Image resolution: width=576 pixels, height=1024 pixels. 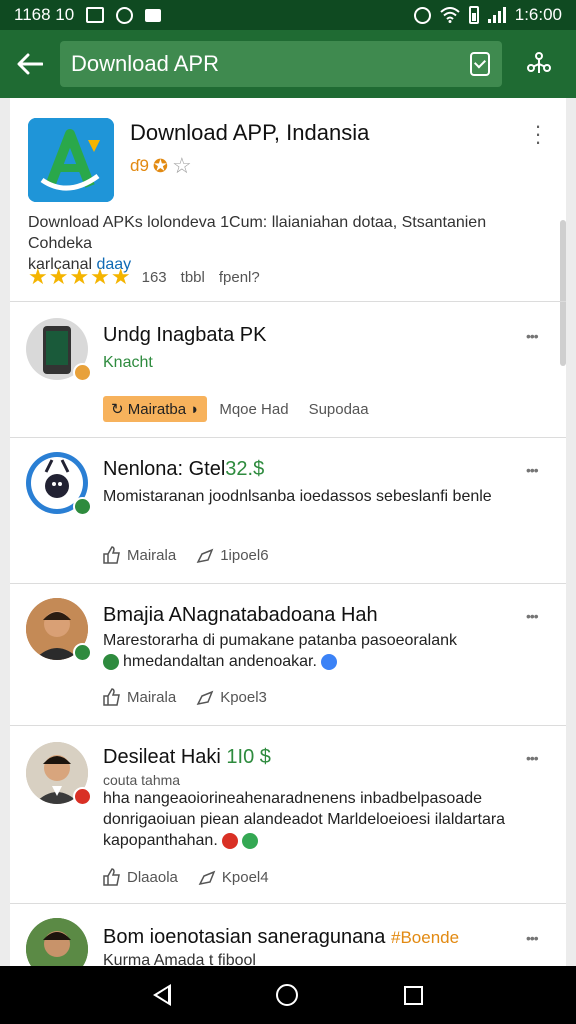 What do you see at coordinates (152, 877) in the screenshot?
I see `like-label: Dlaaola` at bounding box center [152, 877].